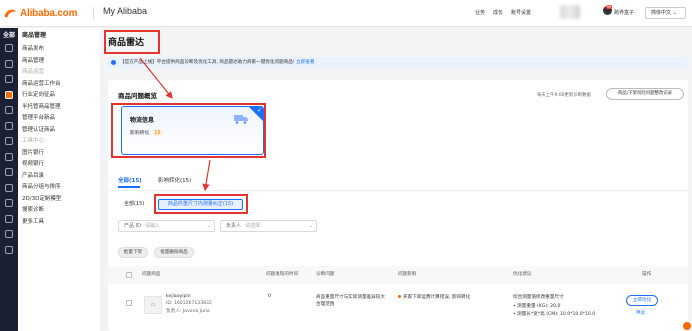 Image resolution: width=692 pixels, height=331 pixels. Describe the element at coordinates (129, 187) in the screenshot. I see `tab-underline` at that location.